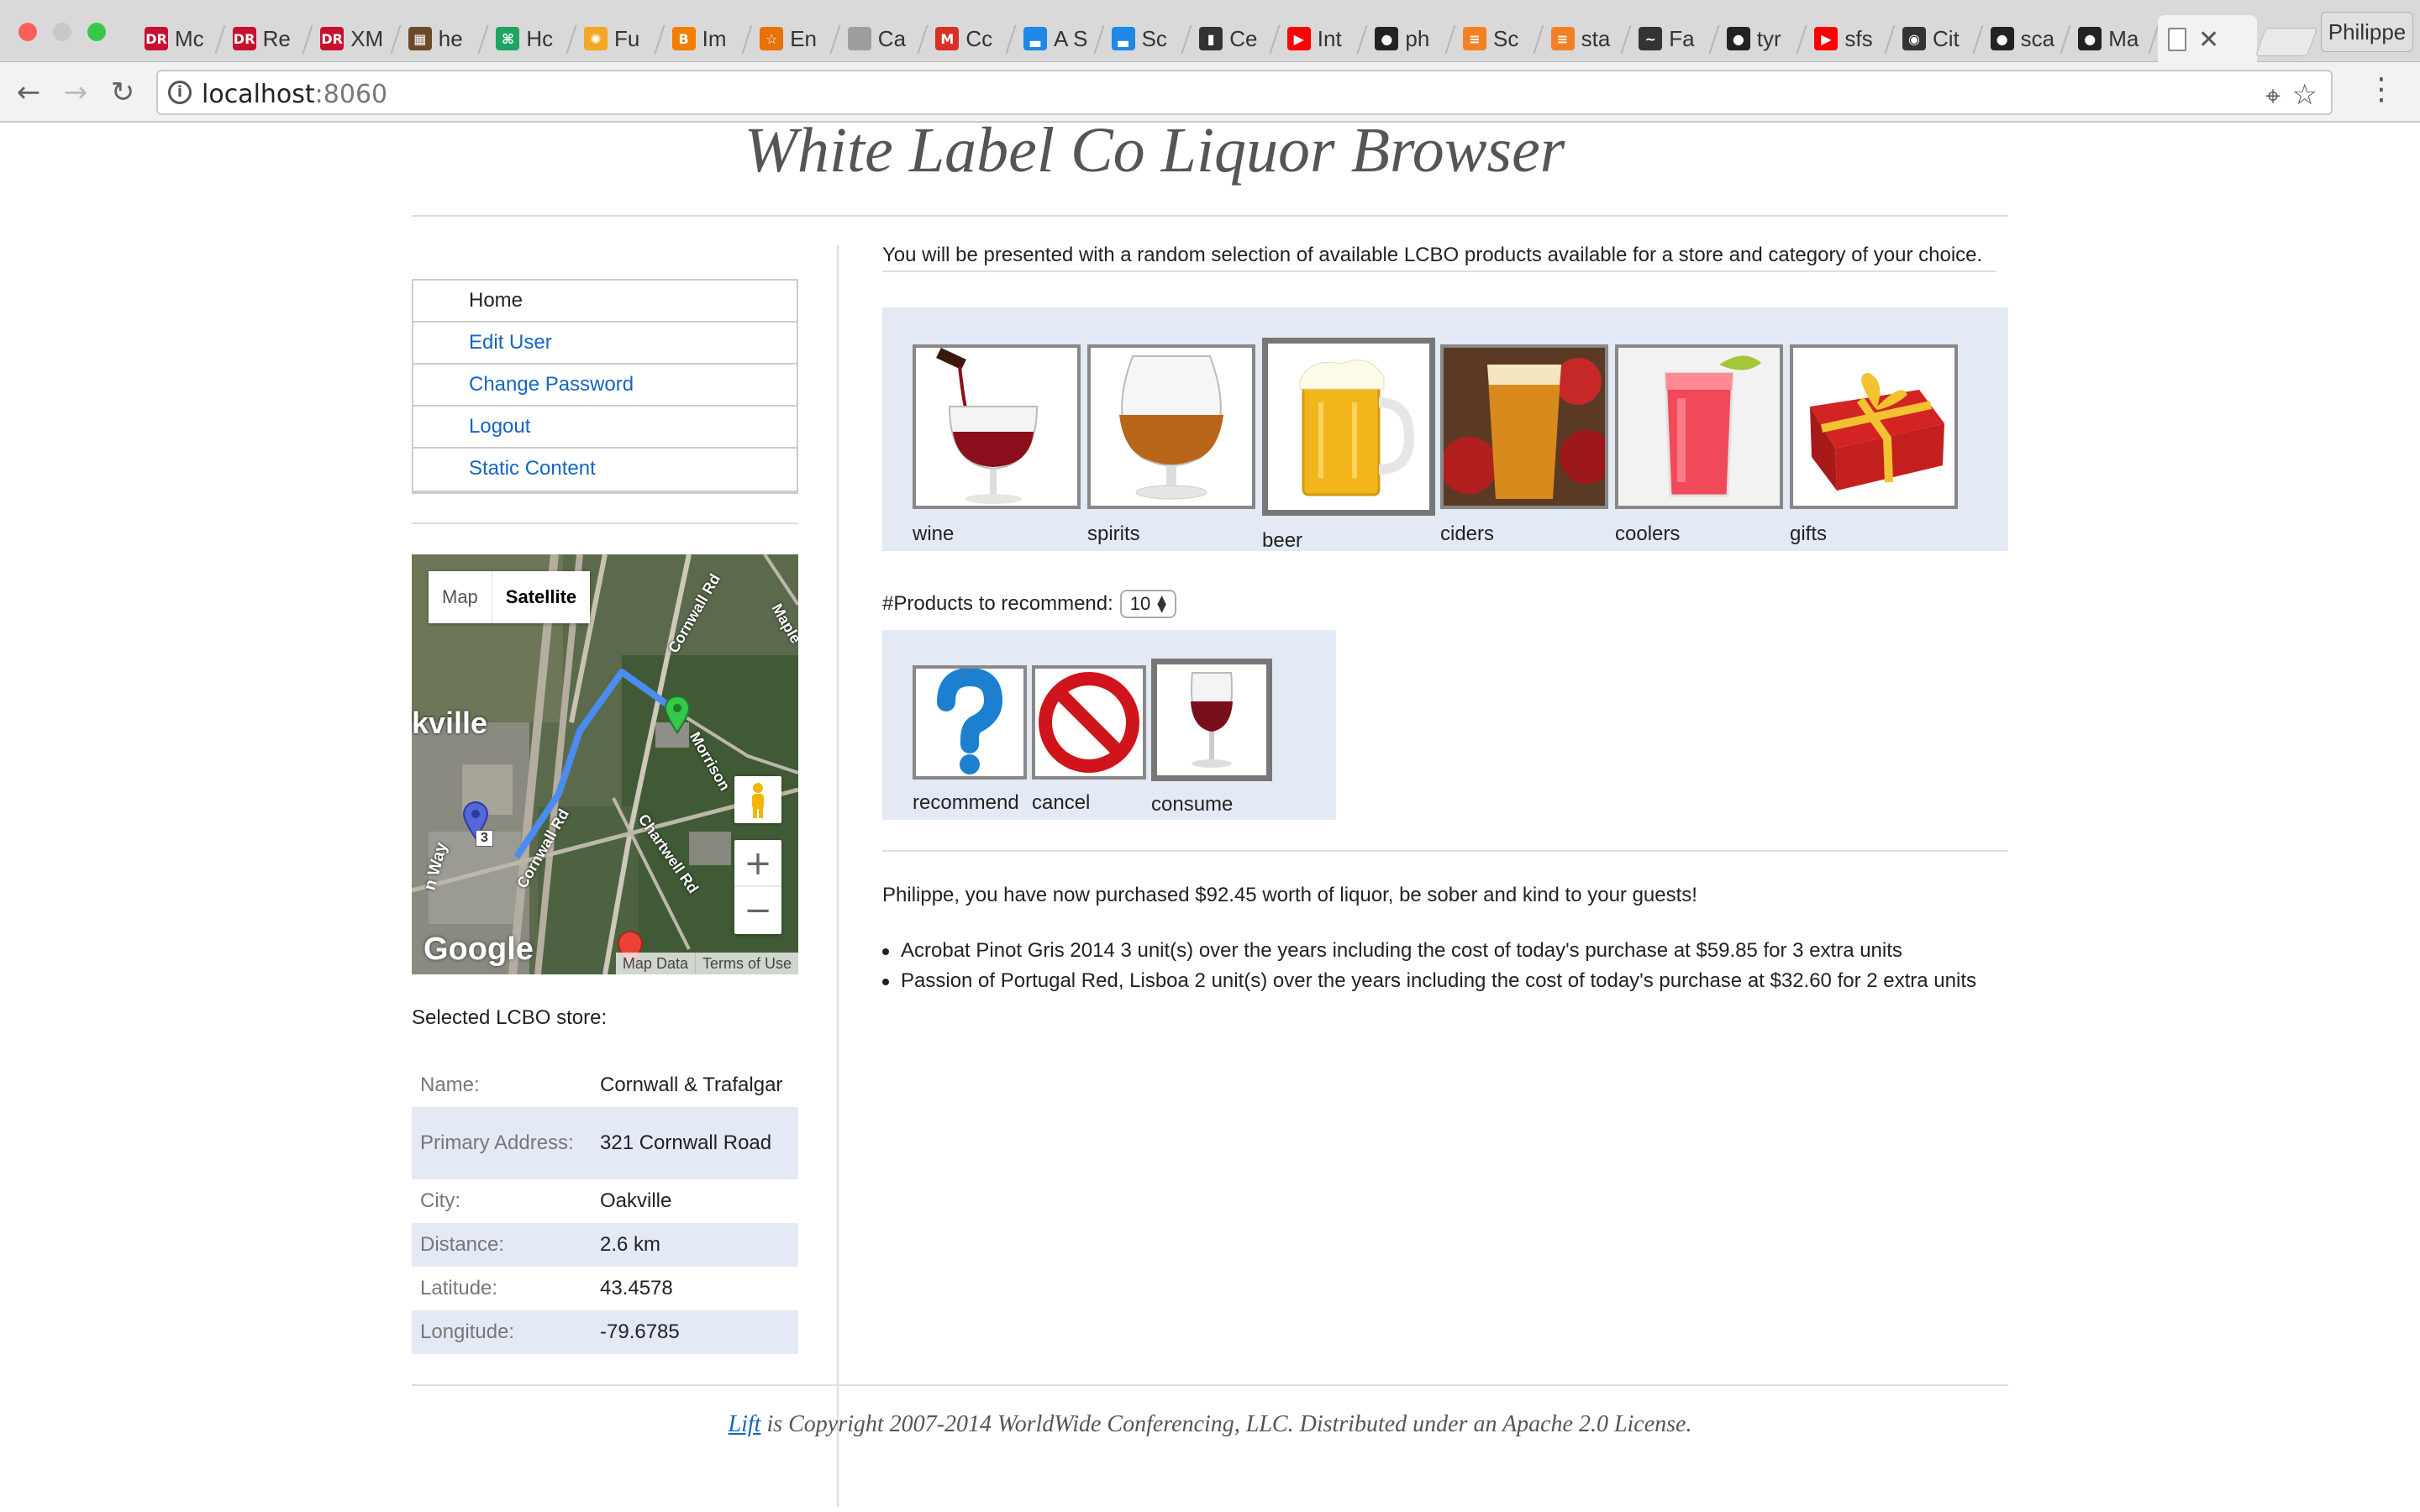 The height and width of the screenshot is (1512, 2420). I want to click on category-gifts: gifts, so click(1874, 445).